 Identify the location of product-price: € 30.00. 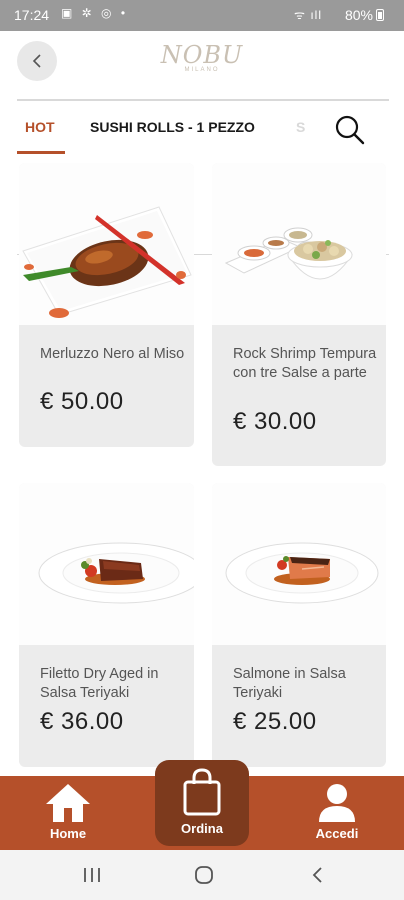
(275, 421).